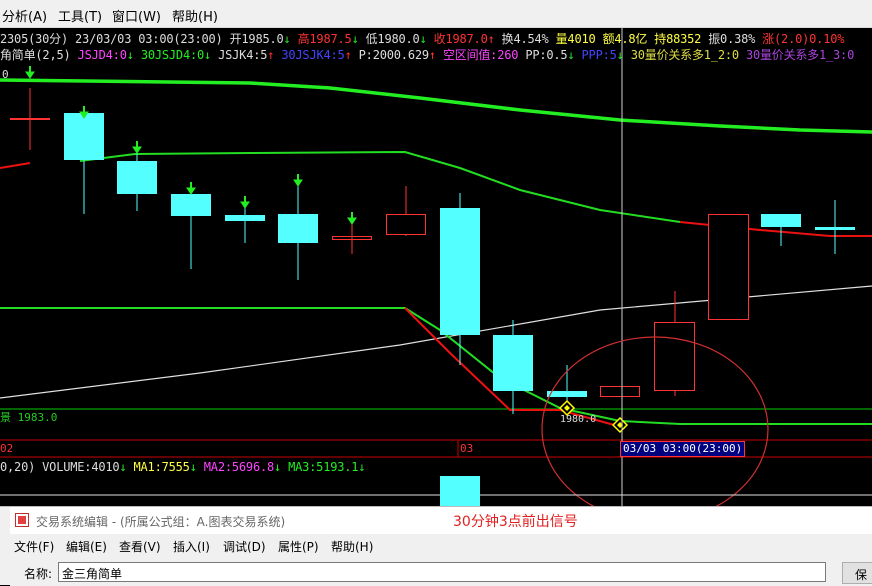  What do you see at coordinates (491, 39) in the screenshot?
I see `quote-close-arrow-icon: ↑` at bounding box center [491, 39].